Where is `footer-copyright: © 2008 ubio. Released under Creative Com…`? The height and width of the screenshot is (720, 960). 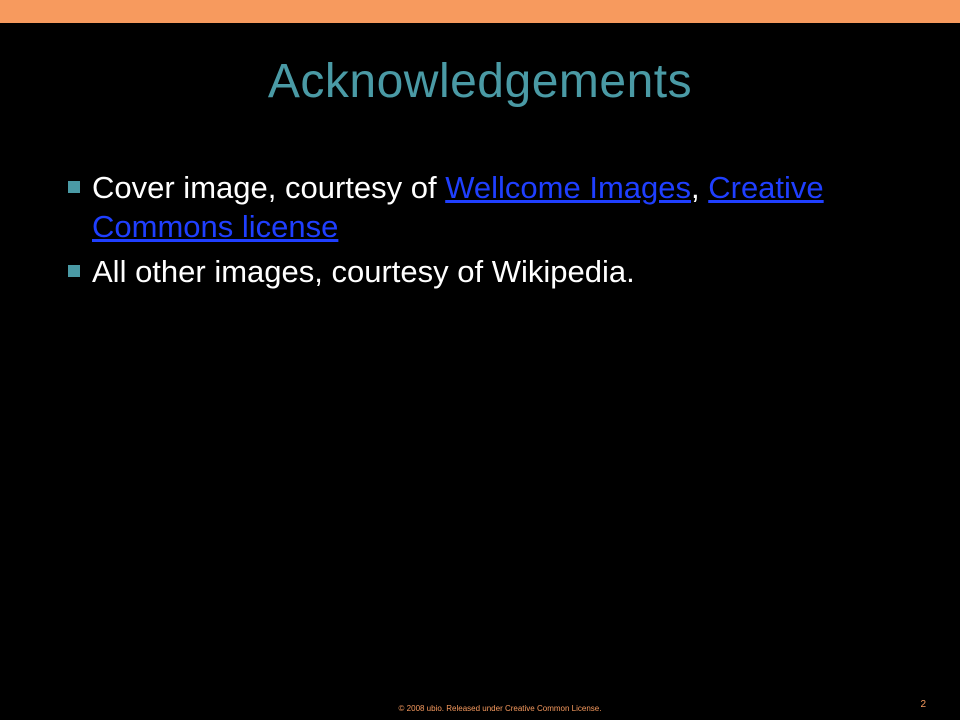
footer-copyright: © 2008 ubio. Released under Creative Com… is located at coordinates (500, 708).